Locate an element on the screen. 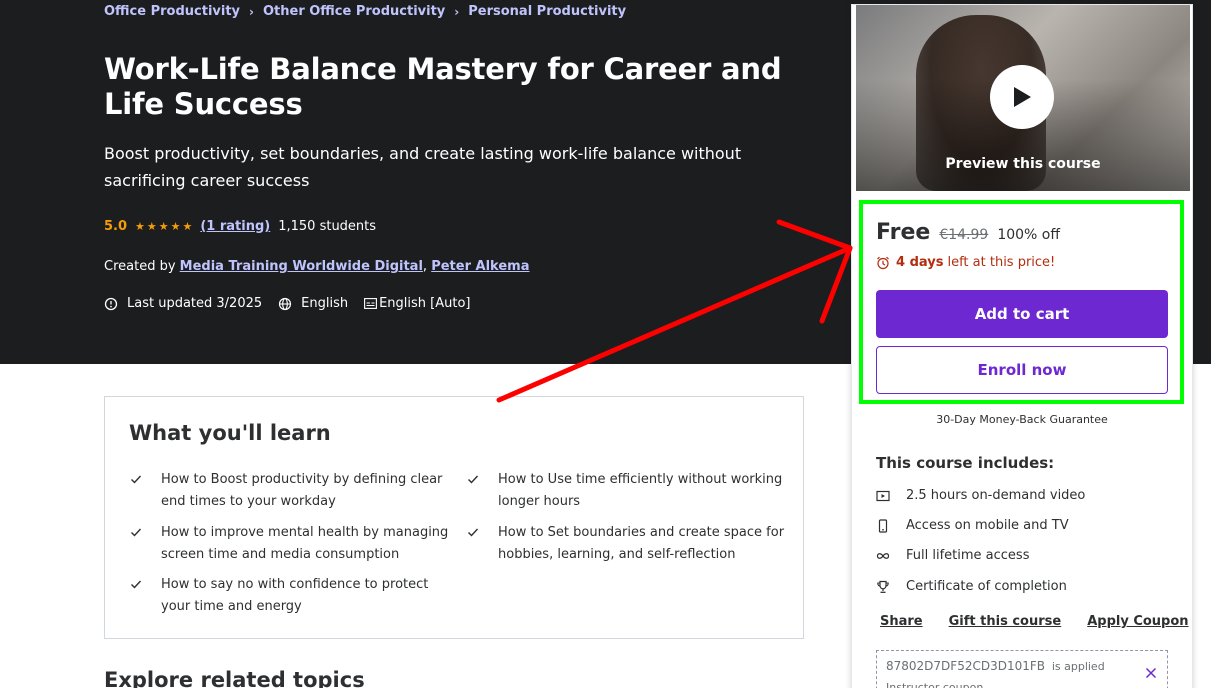 The width and height of the screenshot is (1211, 688). includes-item-text: Full lifetime access is located at coordinates (968, 555).